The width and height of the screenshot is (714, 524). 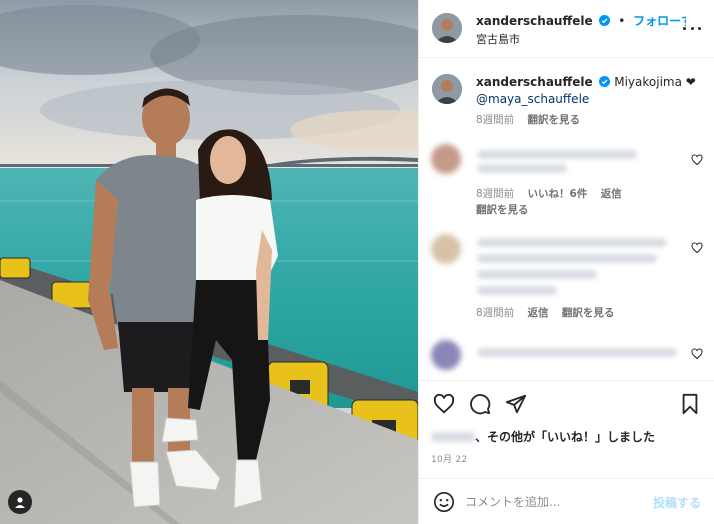 I want to click on header-username-row: xanderschauffele • フォローする, so click(x=581, y=20).